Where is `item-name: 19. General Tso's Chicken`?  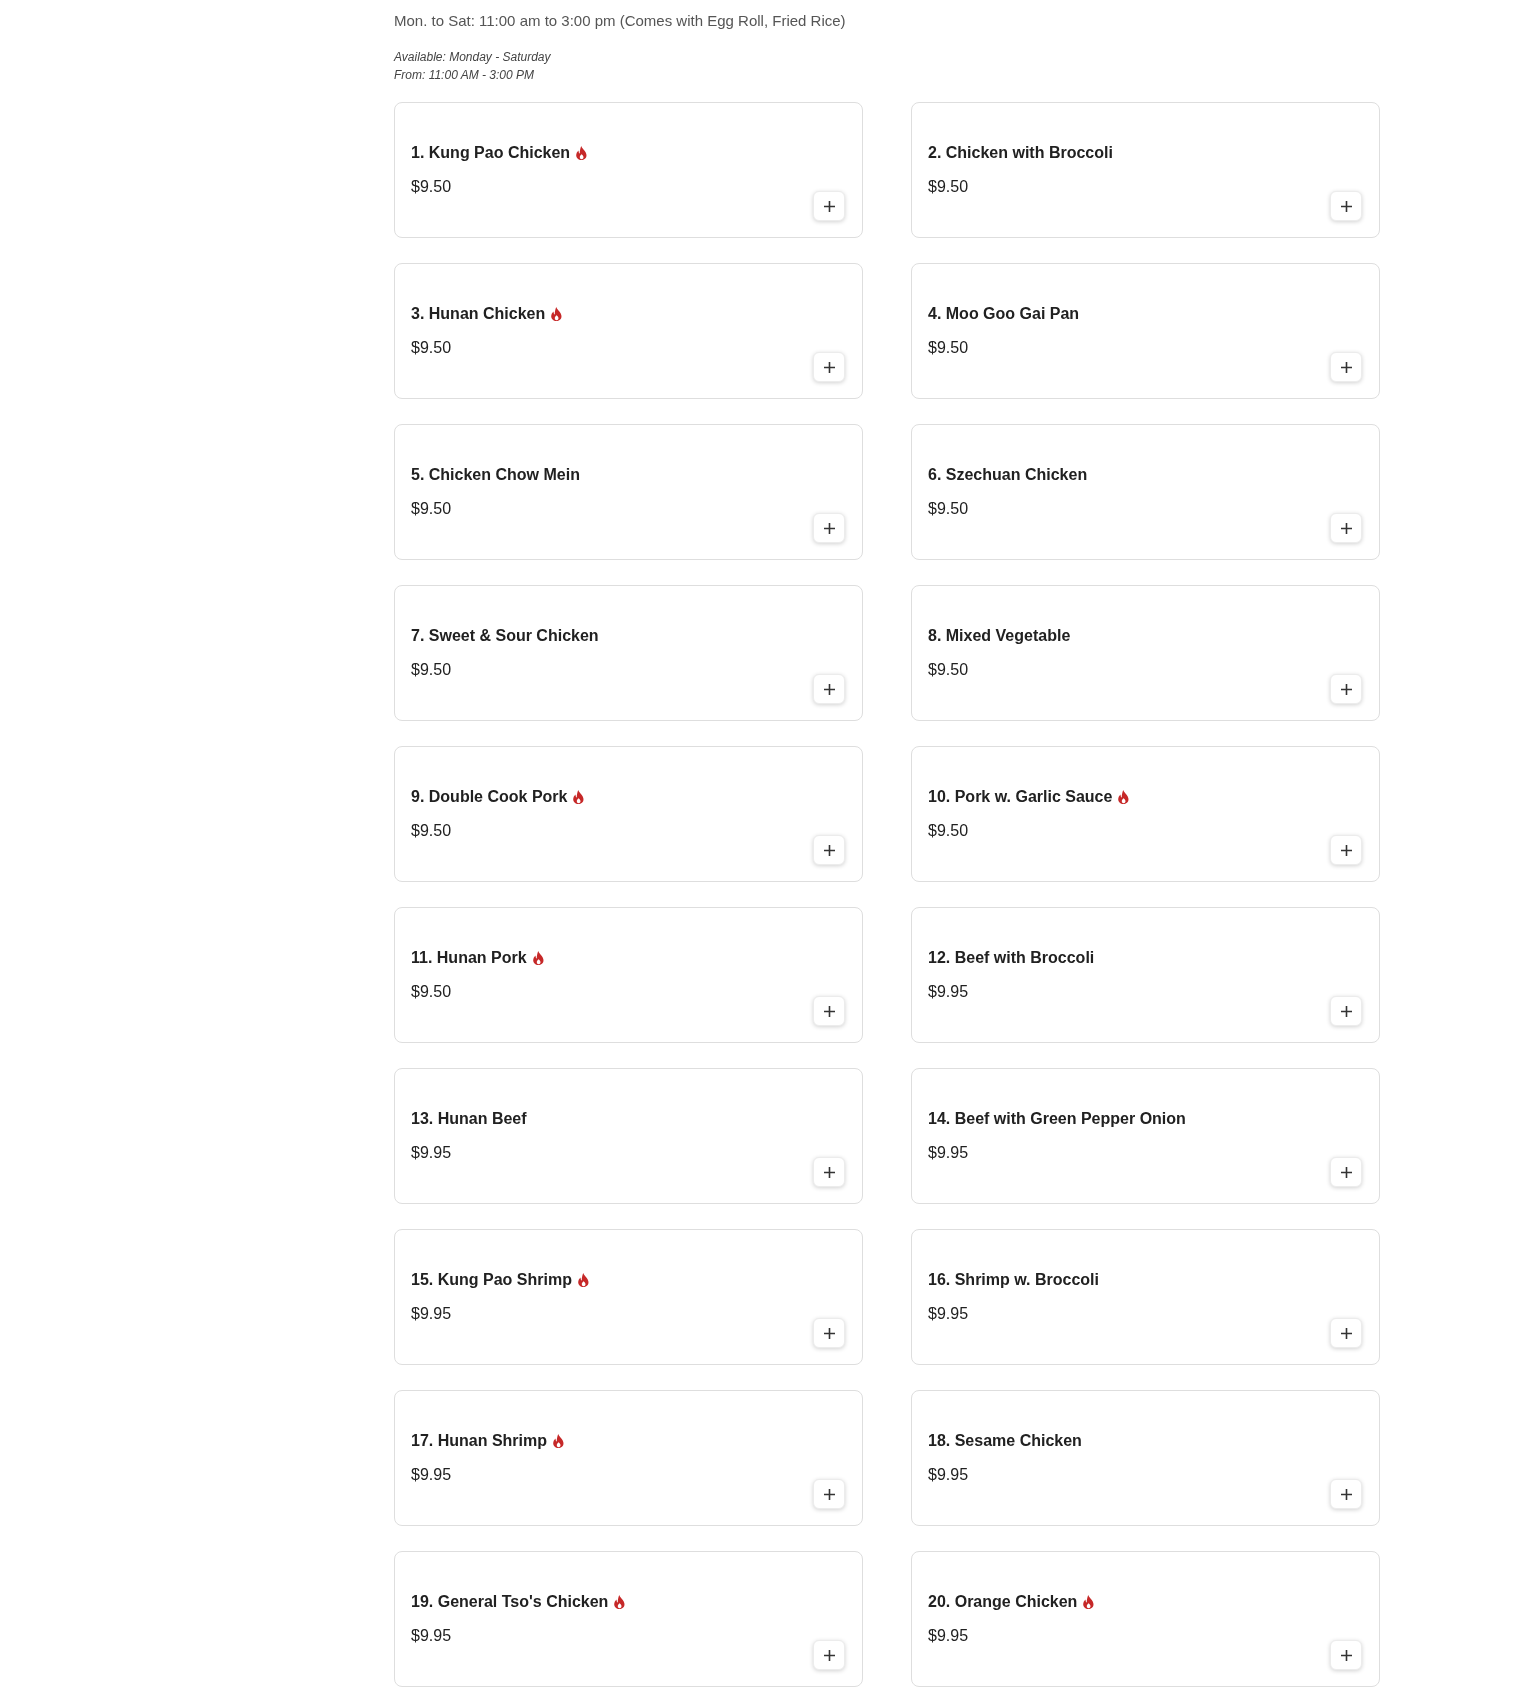
item-name: 19. General Tso's Chicken is located at coordinates (510, 1602).